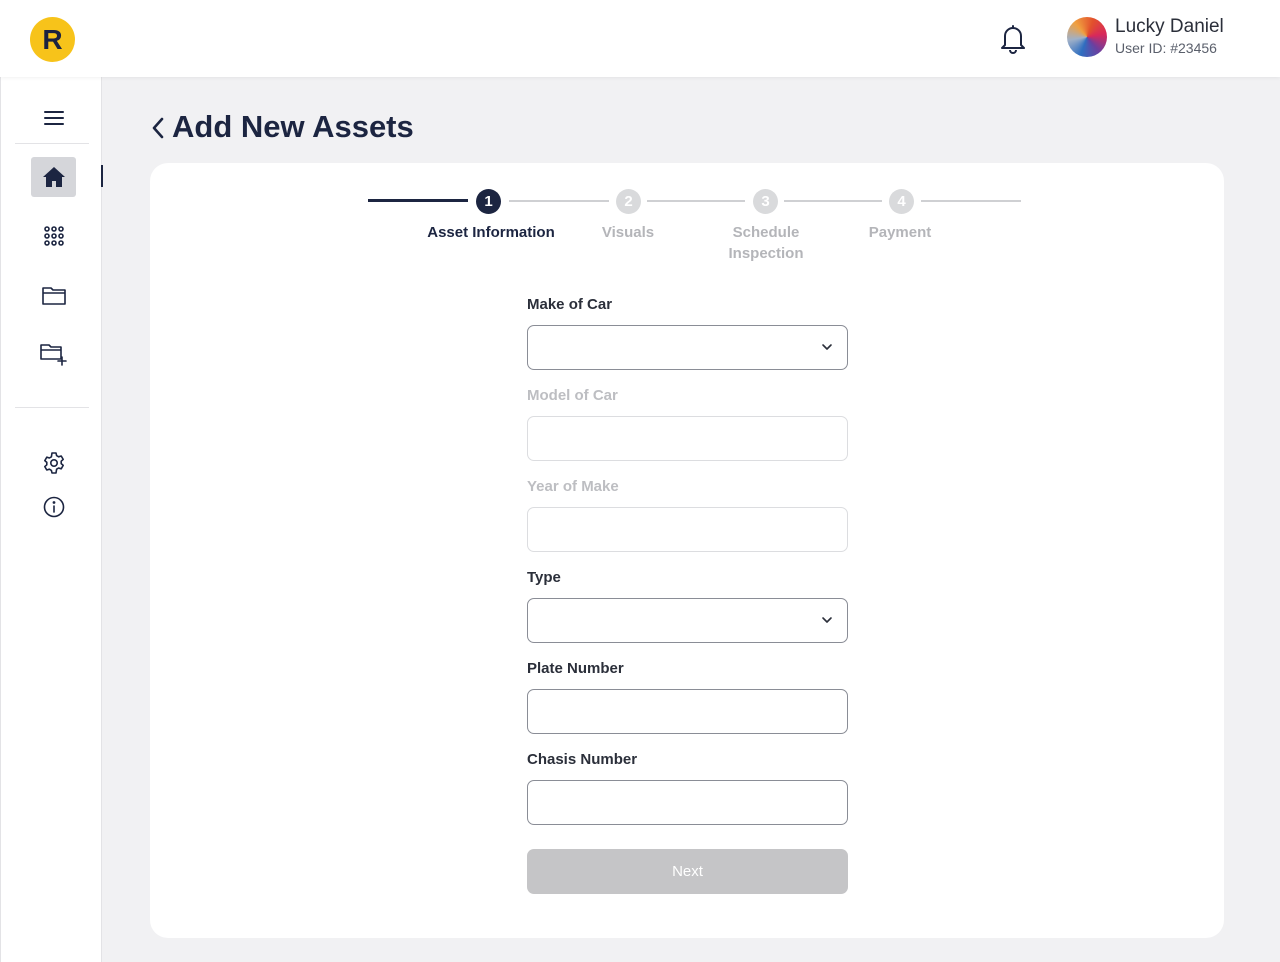 The image size is (1280, 962). What do you see at coordinates (544, 577) in the screenshot?
I see `type-label: Type` at bounding box center [544, 577].